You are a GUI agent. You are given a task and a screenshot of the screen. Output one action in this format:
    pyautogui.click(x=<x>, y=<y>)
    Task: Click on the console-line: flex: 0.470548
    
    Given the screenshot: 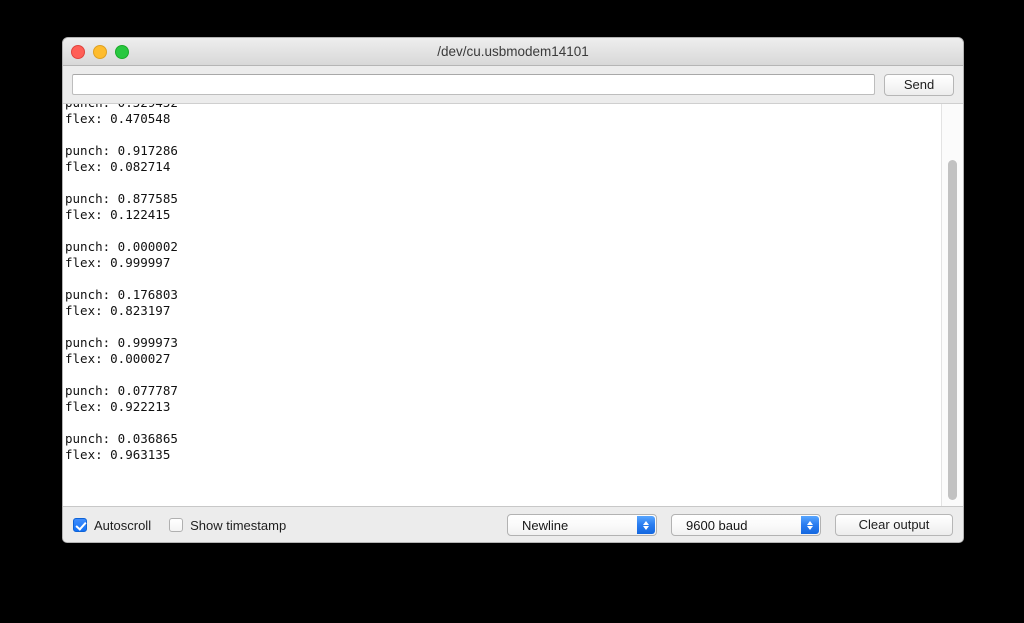 What is the action you would take?
    pyautogui.click(x=118, y=118)
    